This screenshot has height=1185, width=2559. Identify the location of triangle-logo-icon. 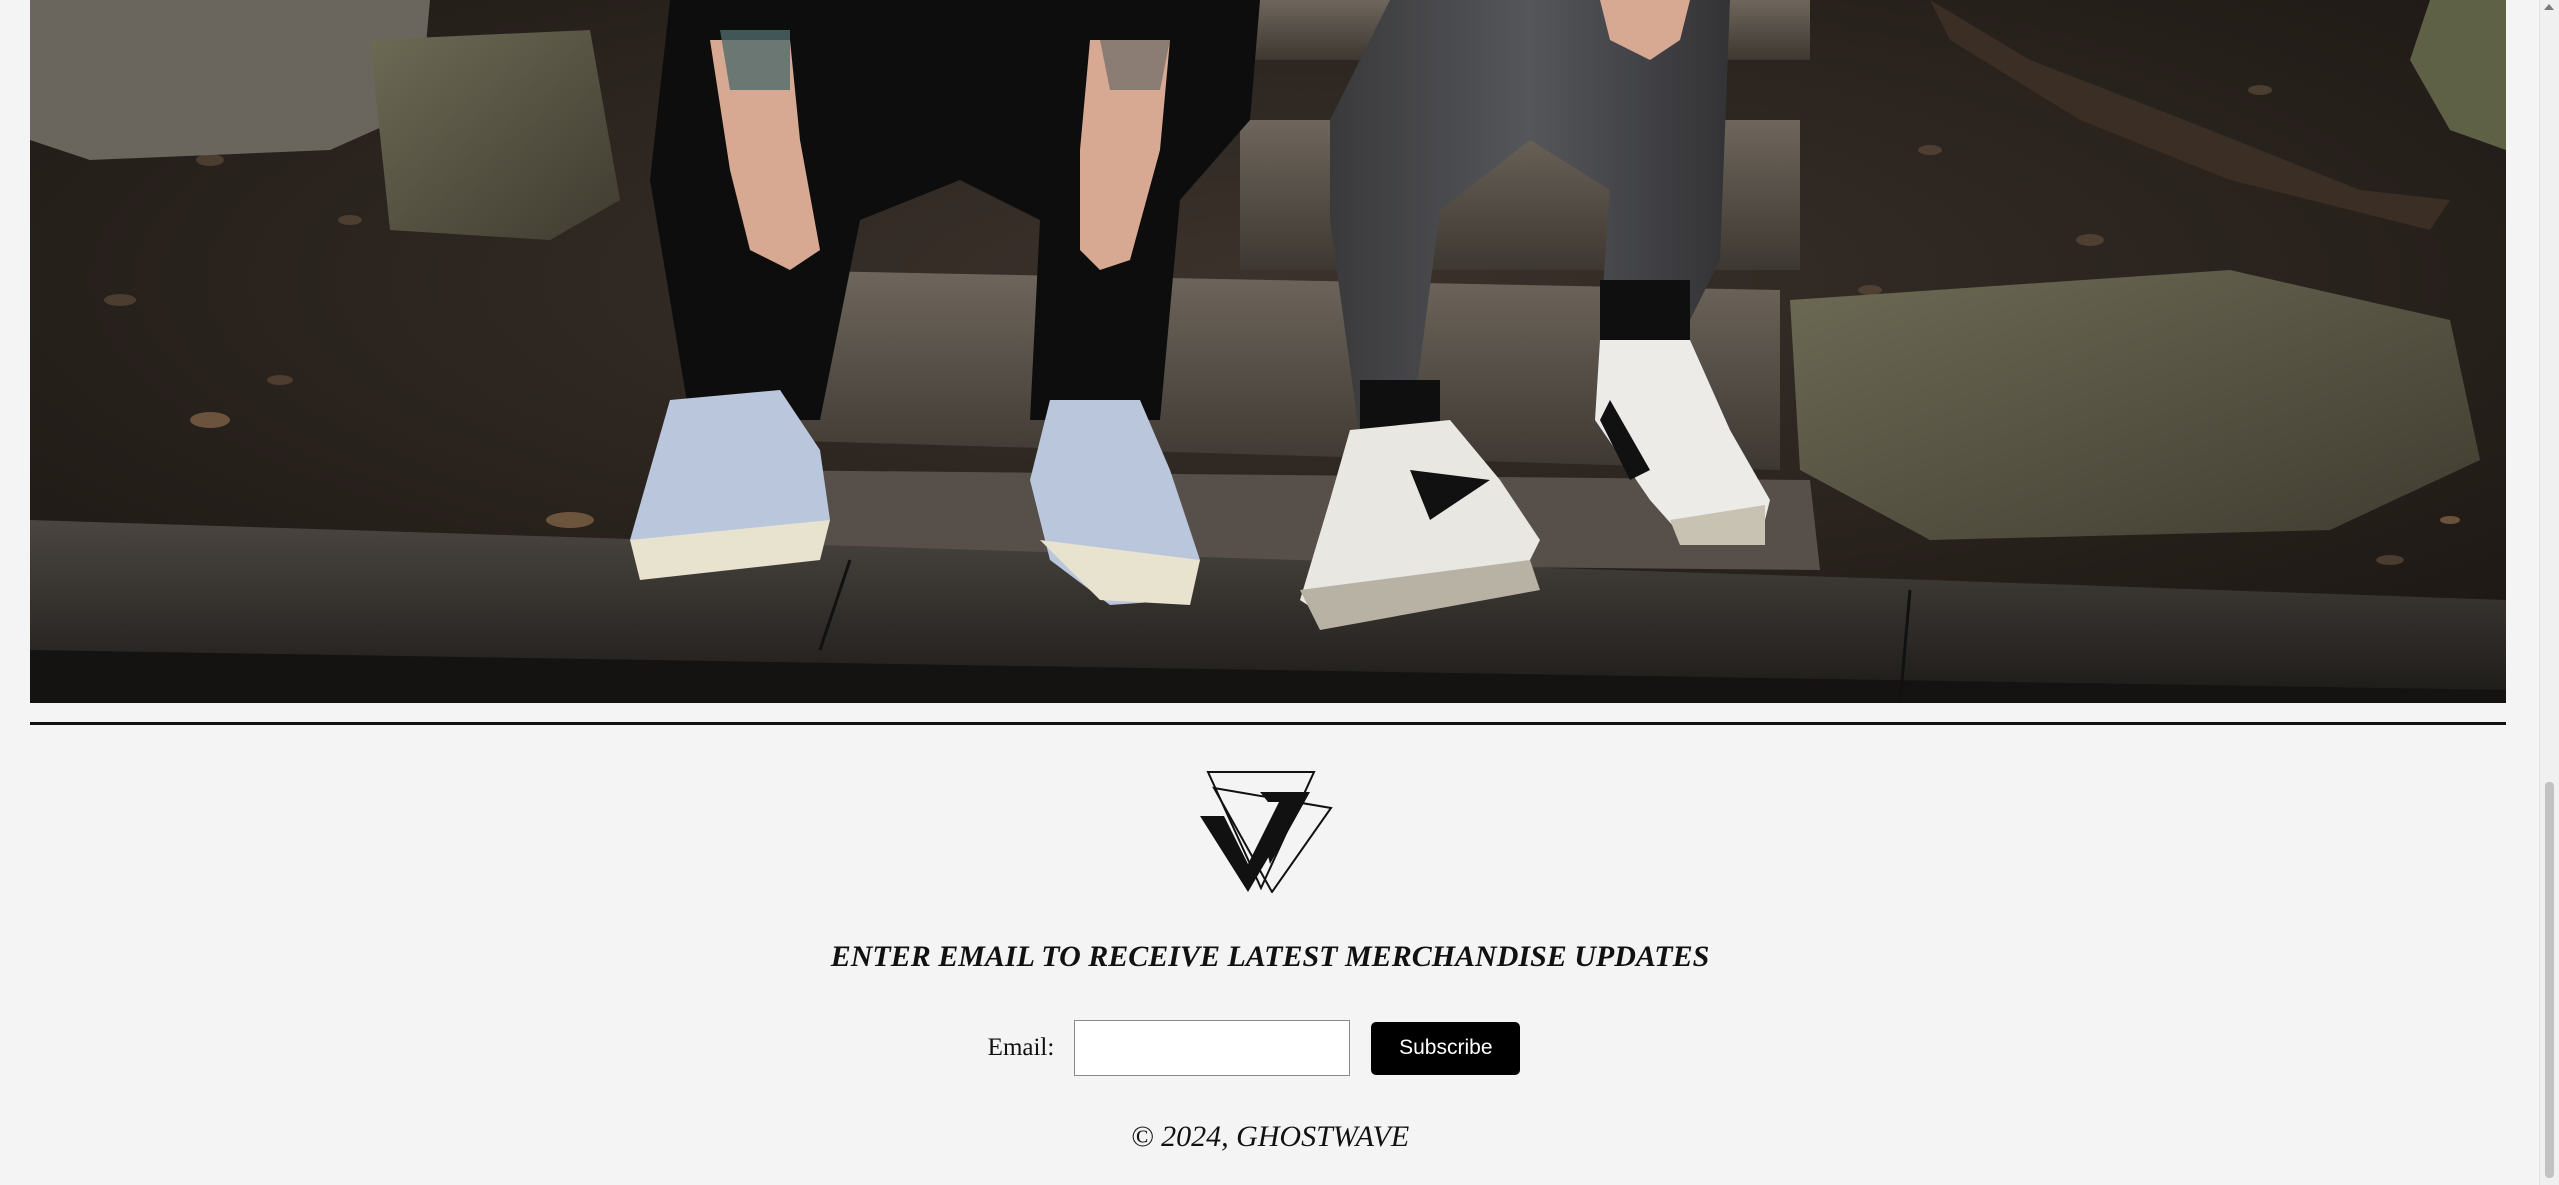
(1266, 832).